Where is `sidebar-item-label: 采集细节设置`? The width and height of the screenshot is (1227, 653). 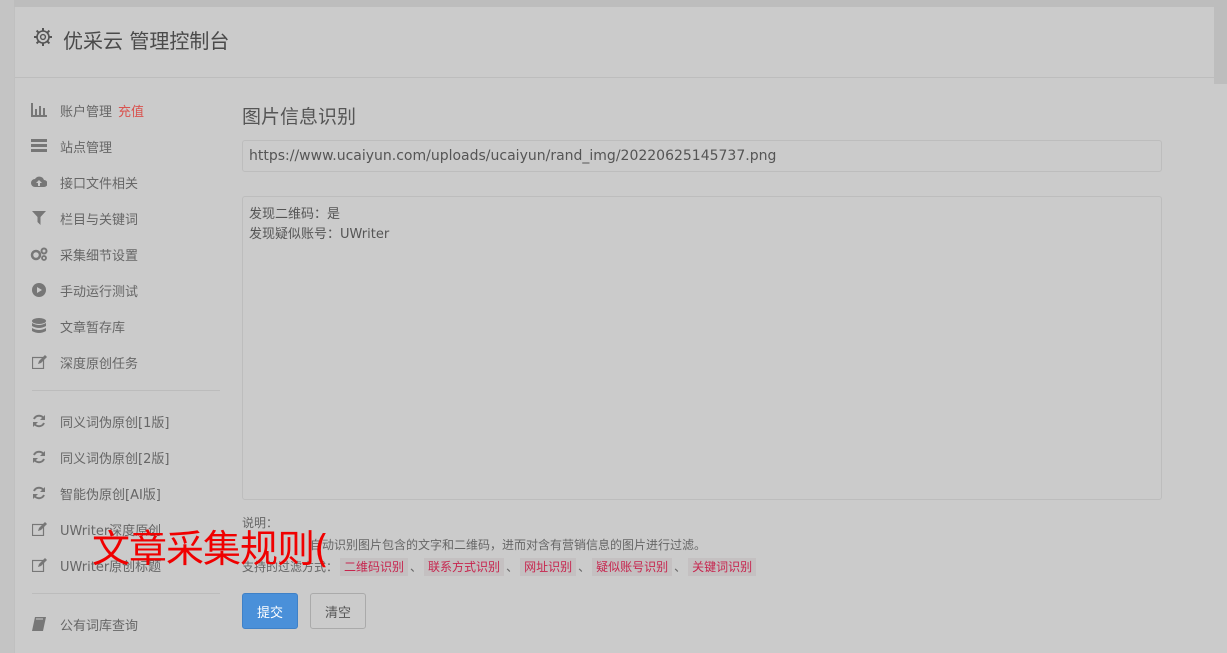
sidebar-item-label: 采集细节设置 is located at coordinates (99, 256).